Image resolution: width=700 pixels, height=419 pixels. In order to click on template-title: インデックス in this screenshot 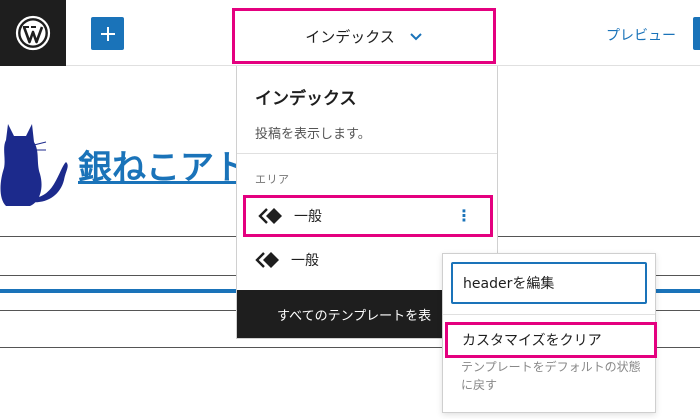, I will do `click(306, 99)`.